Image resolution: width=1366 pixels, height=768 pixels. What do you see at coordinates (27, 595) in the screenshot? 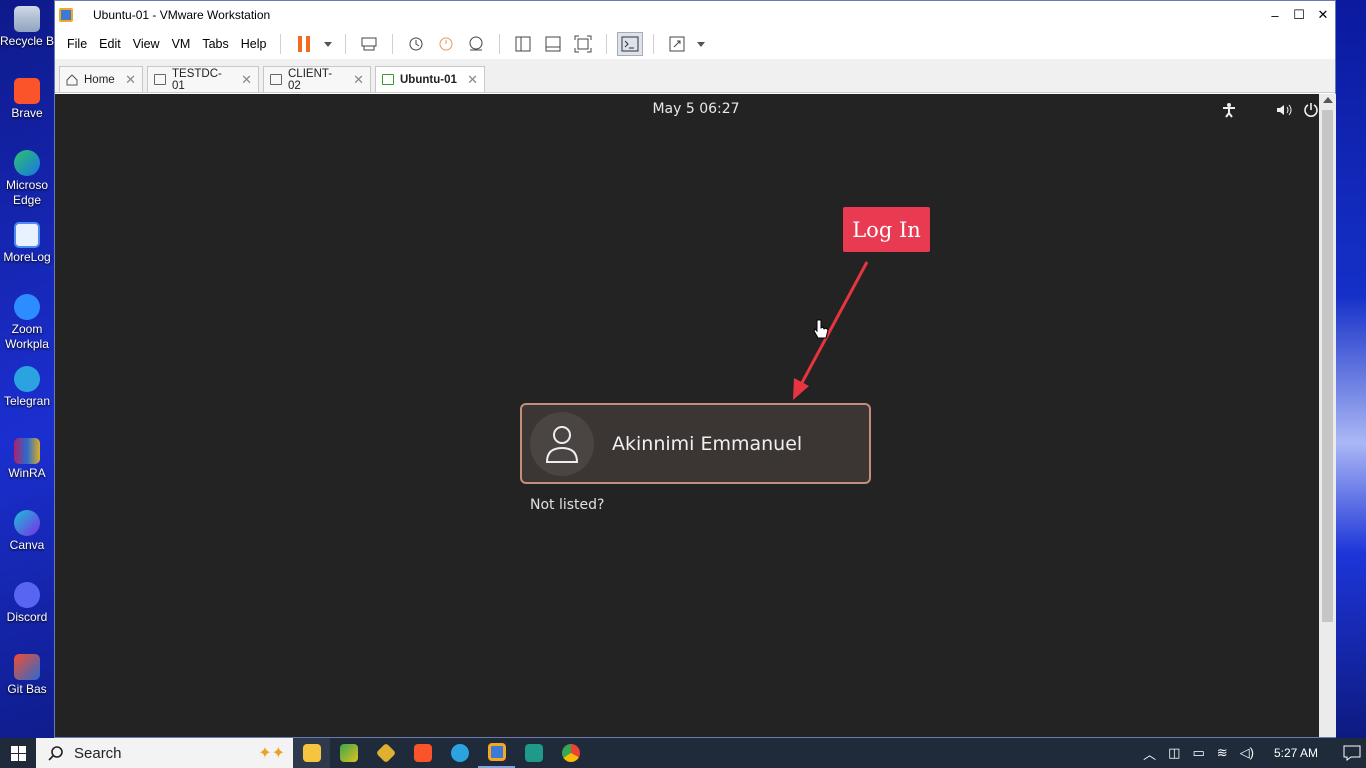
I see `discord-icon` at bounding box center [27, 595].